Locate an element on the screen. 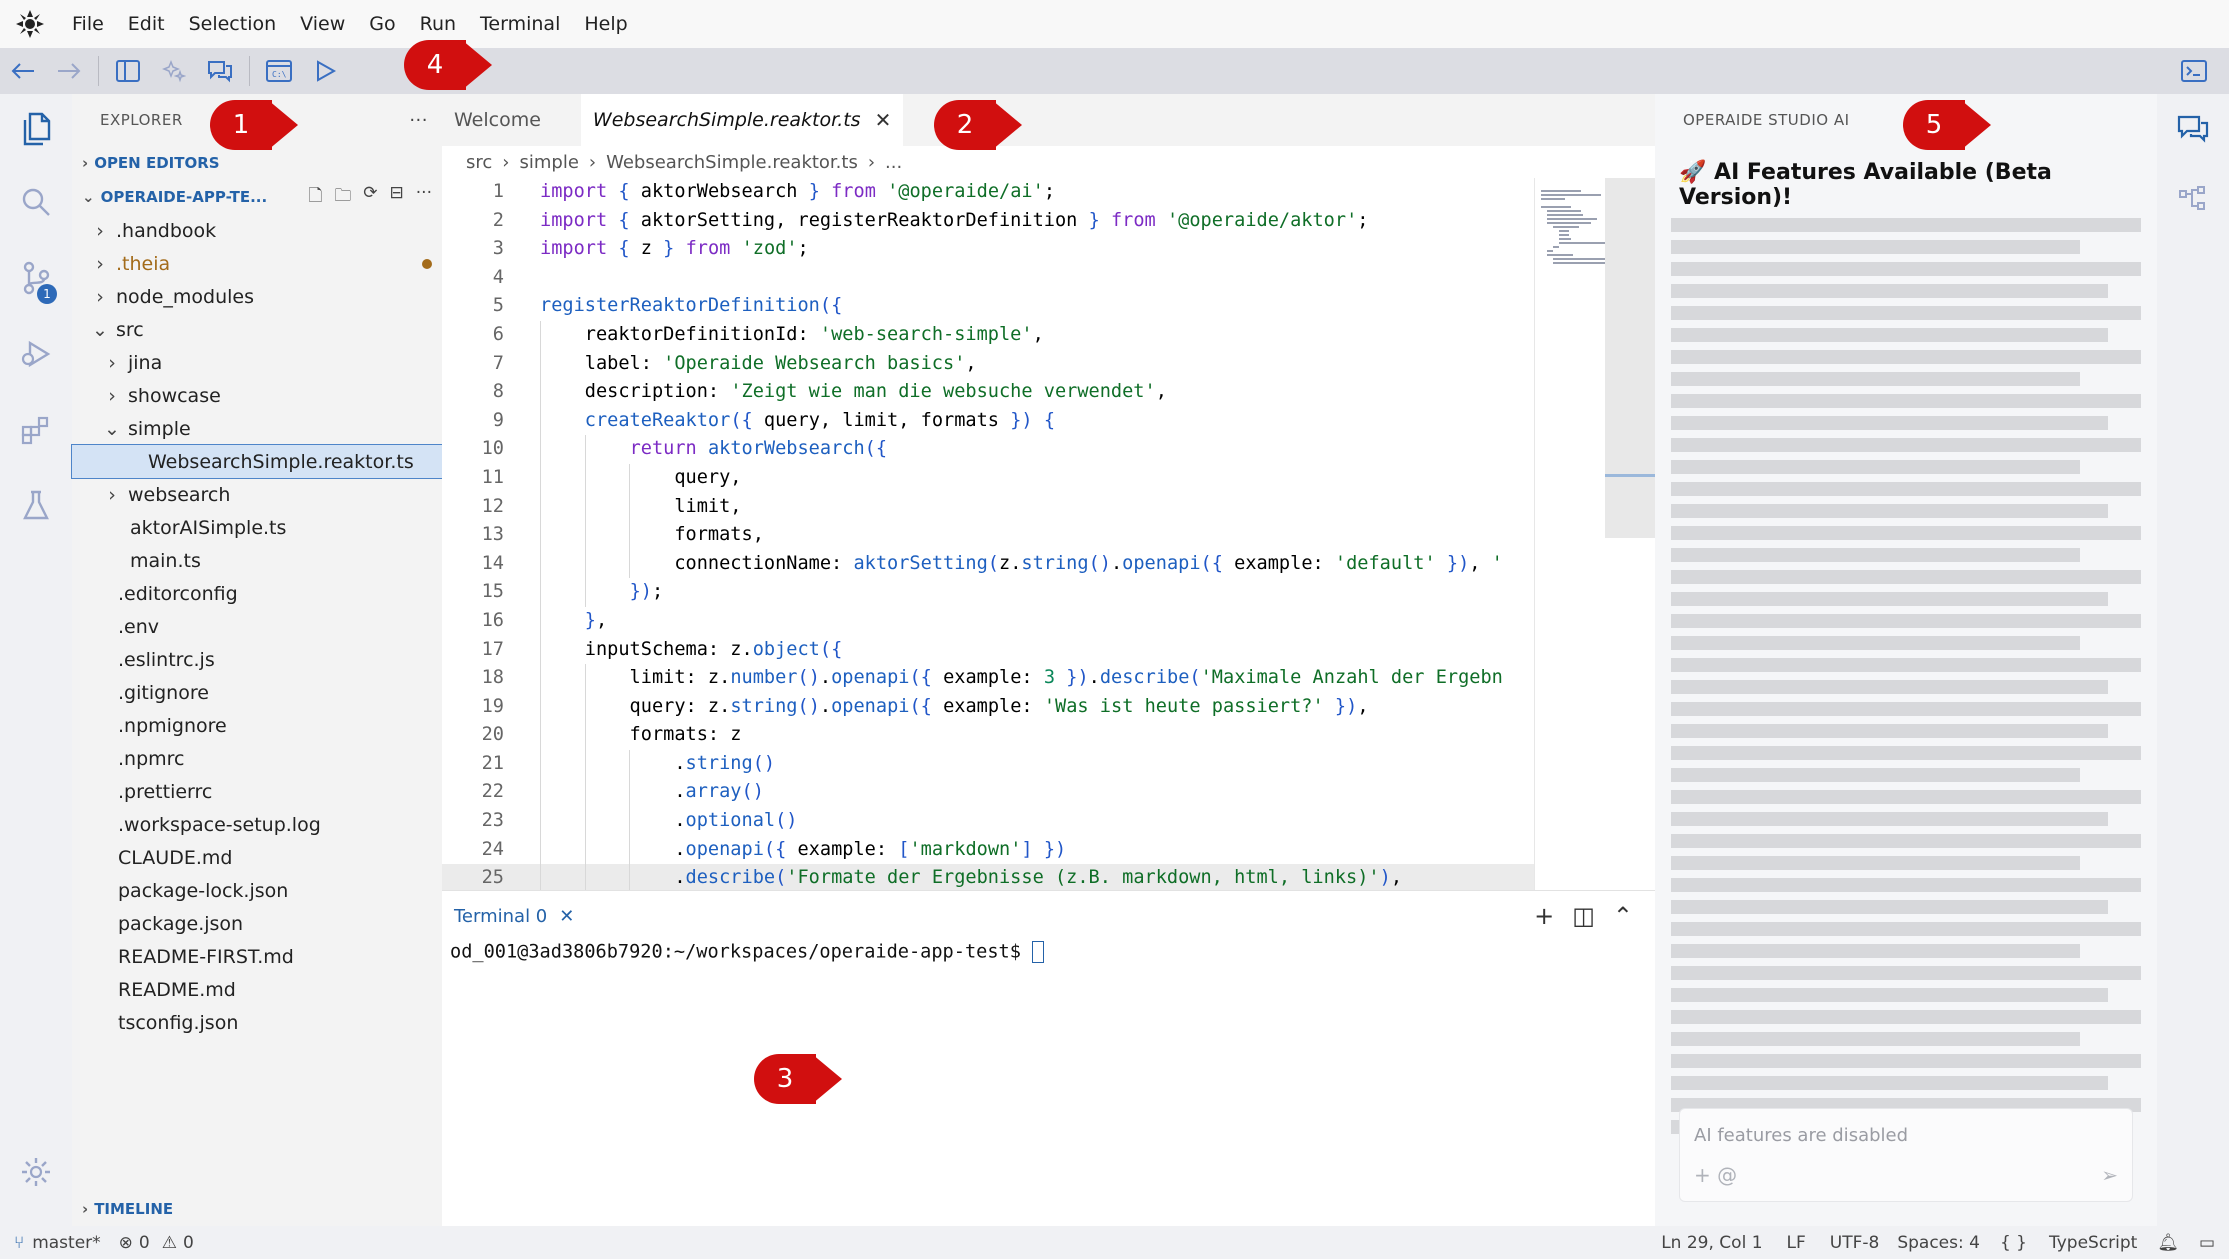 The height and width of the screenshot is (1259, 2229). tree-item: › node_modules is located at coordinates (257, 296).